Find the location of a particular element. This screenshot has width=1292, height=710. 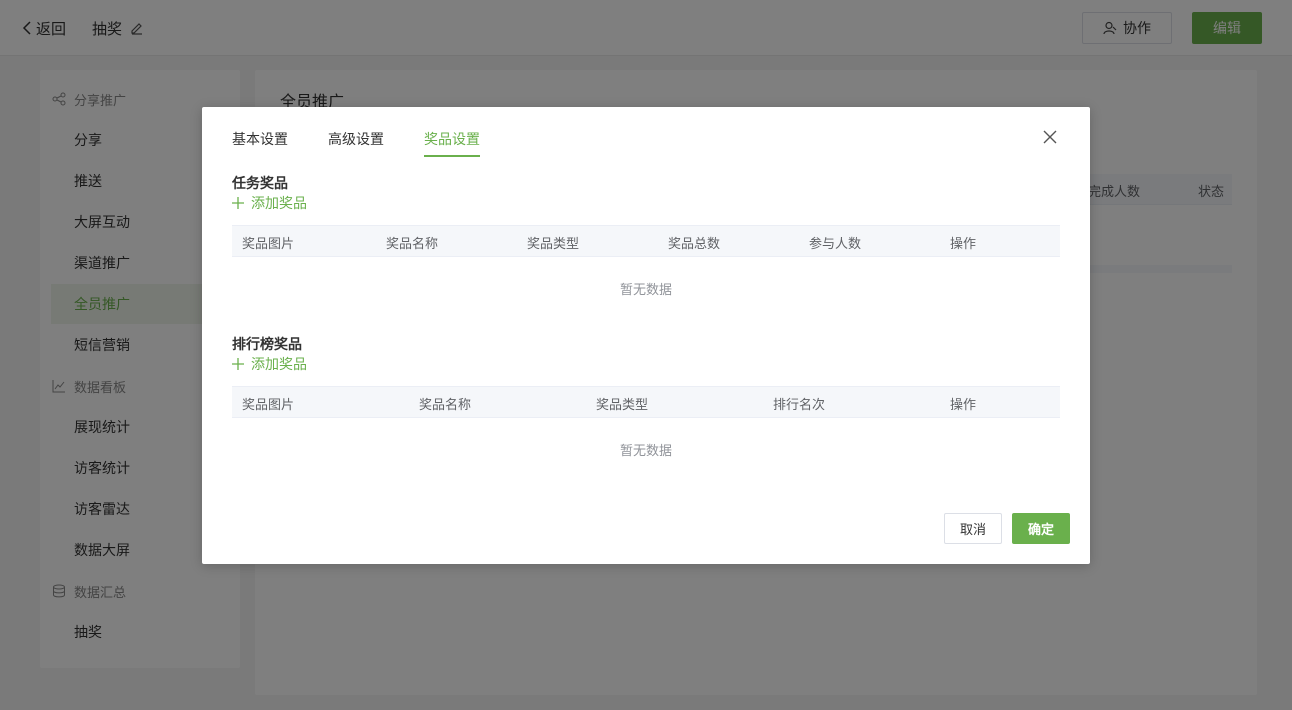

task-prizes-title: 任务奖品 is located at coordinates (260, 184).